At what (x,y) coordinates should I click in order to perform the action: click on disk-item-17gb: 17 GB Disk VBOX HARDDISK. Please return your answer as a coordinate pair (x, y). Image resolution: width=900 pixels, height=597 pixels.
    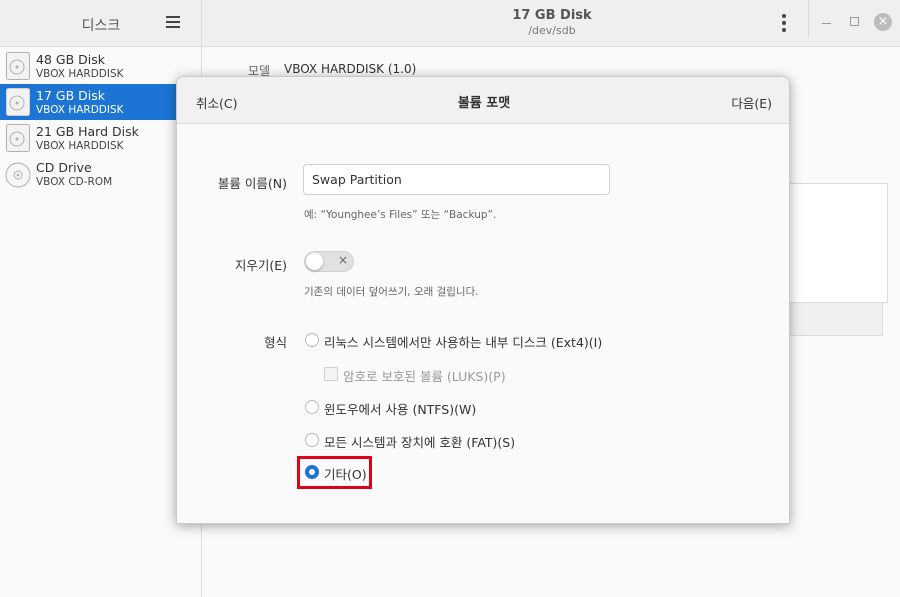
    Looking at the image, I should click on (101, 102).